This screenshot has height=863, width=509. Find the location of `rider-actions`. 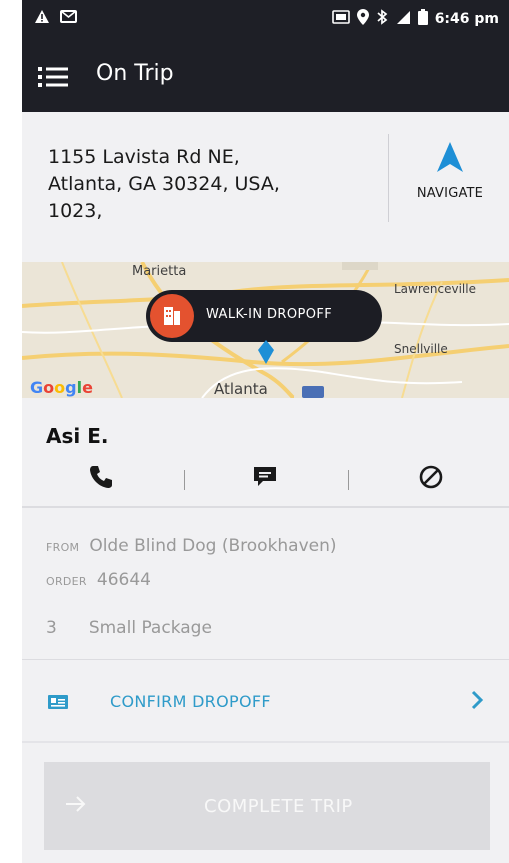

rider-actions is located at coordinates (265, 480).